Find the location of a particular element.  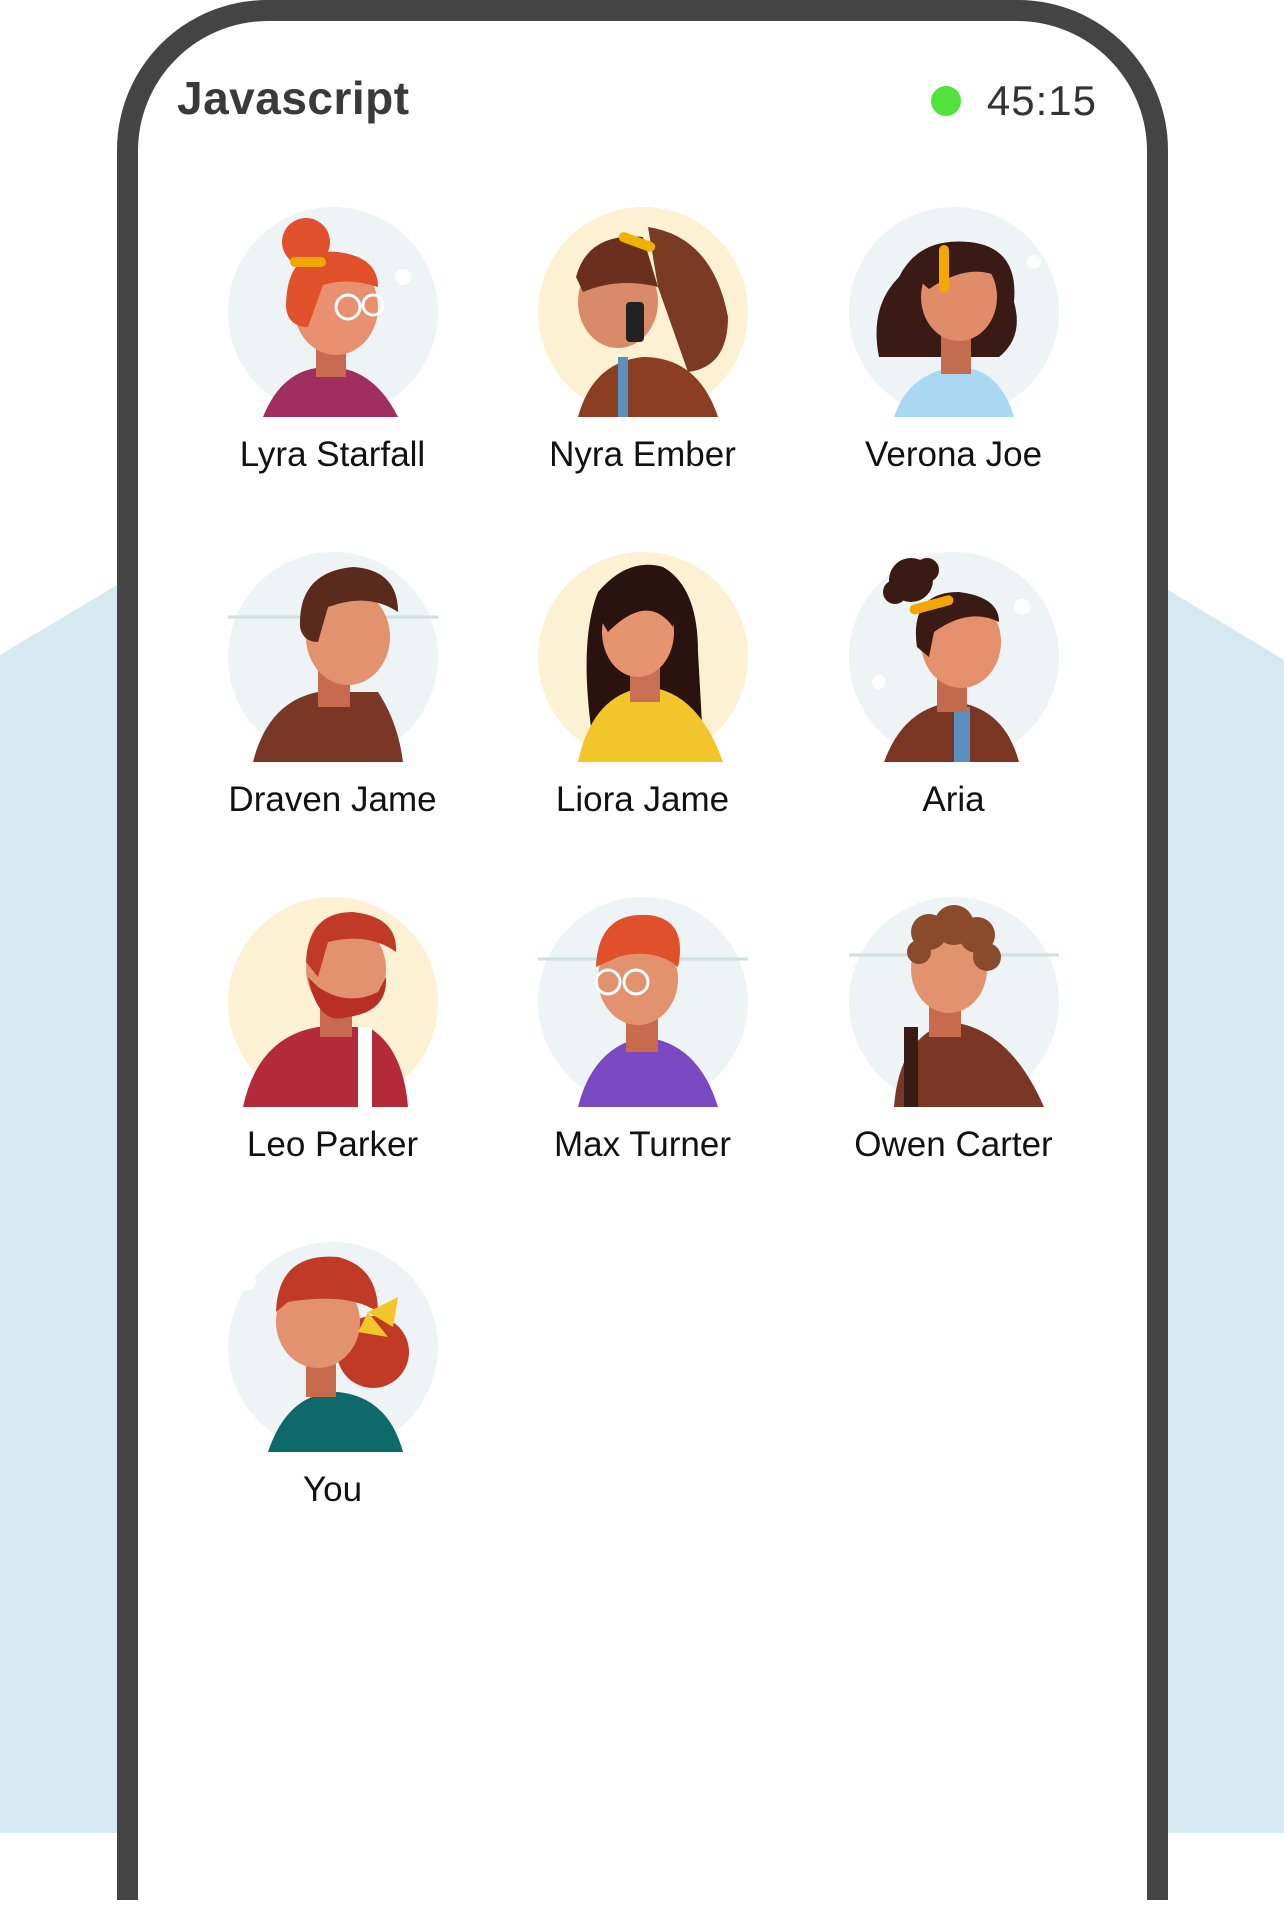

avatar-man-brown-hair-icon is located at coordinates (332, 657).